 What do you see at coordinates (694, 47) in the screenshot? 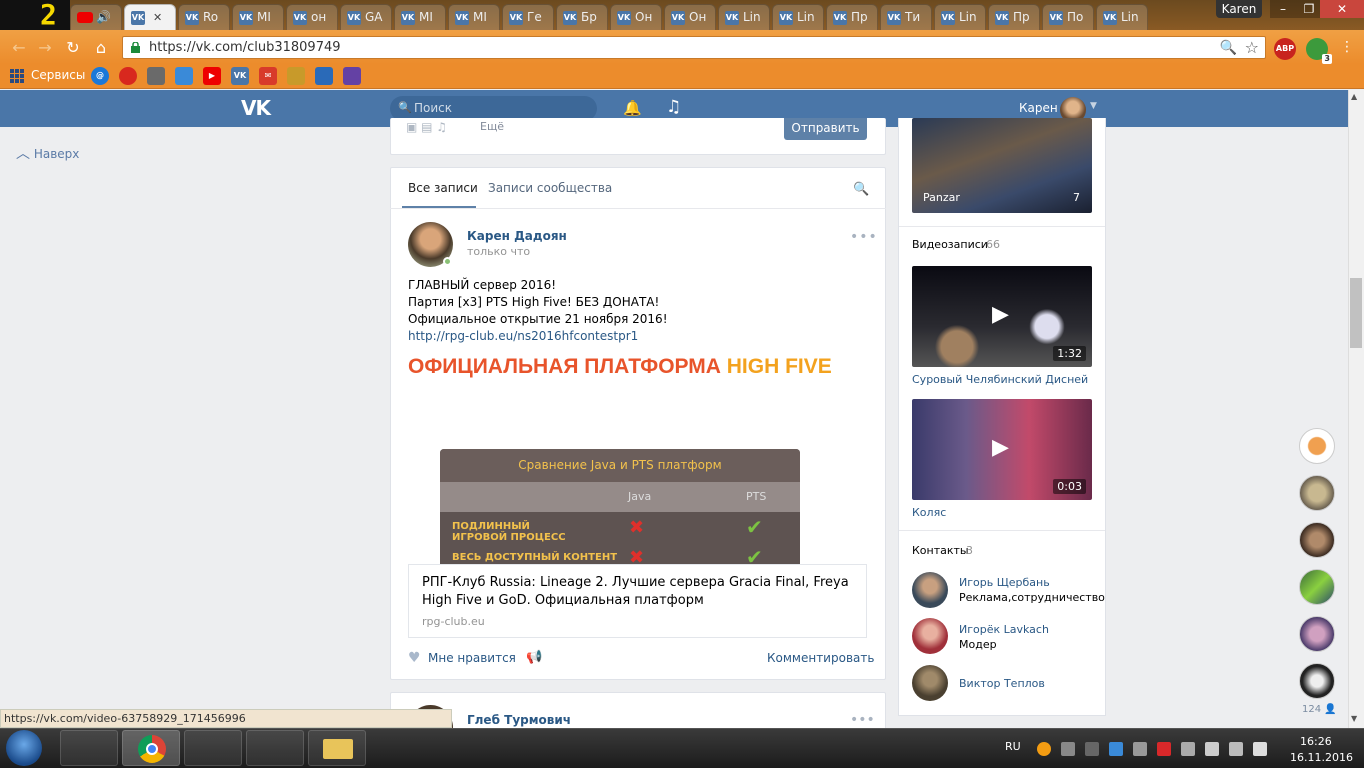
I see `address-bar: https://vk.com/club31809749 🔍 ☆` at bounding box center [694, 47].